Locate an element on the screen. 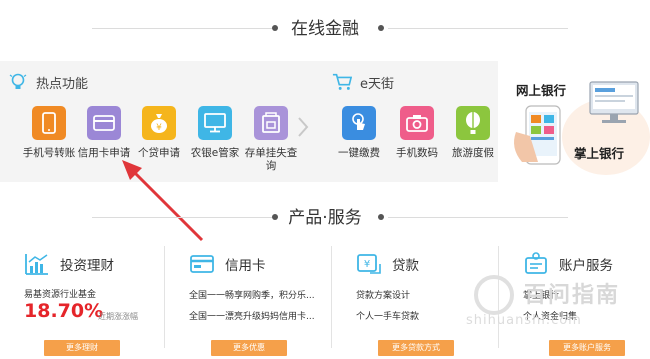 The height and width of the screenshot is (359, 650). balloon-icon is located at coordinates (473, 123).